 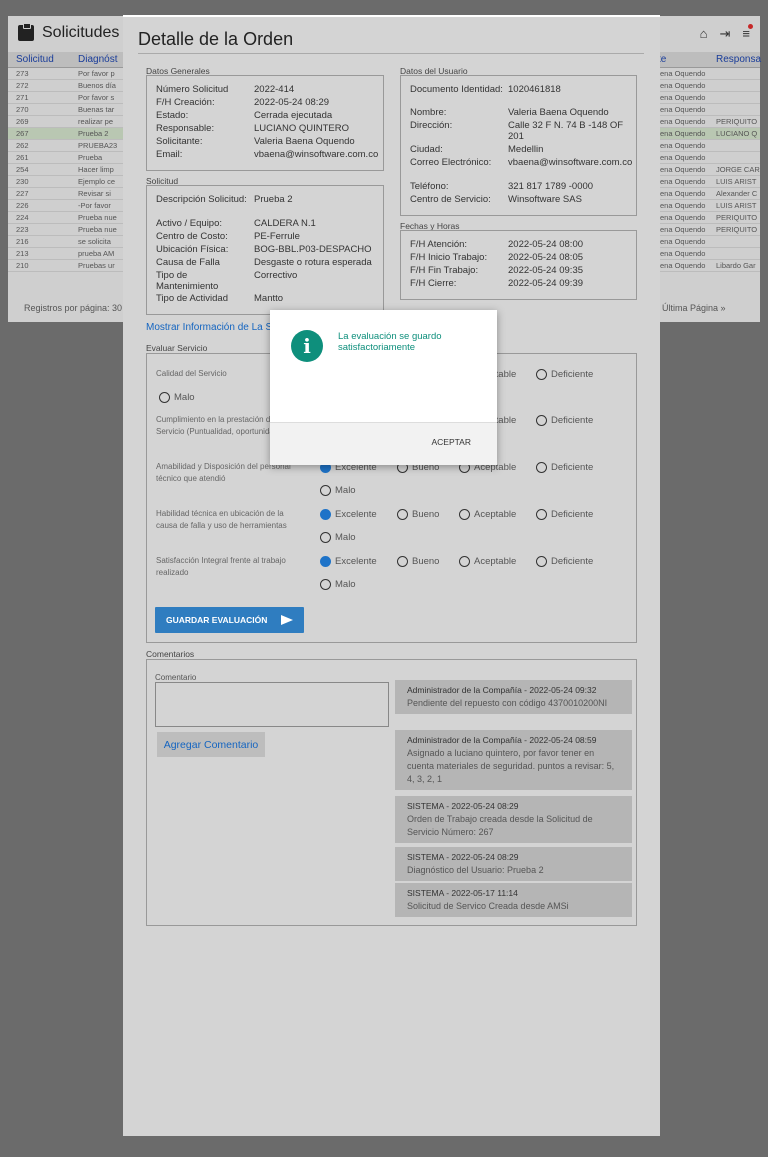 I want to click on row-id: 272, so click(x=22, y=85).